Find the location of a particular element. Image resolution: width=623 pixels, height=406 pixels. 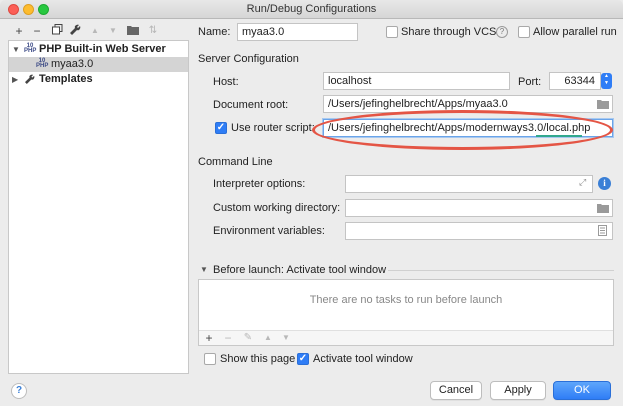

title-bar: Run/Debug Configurations is located at coordinates (311, 9).